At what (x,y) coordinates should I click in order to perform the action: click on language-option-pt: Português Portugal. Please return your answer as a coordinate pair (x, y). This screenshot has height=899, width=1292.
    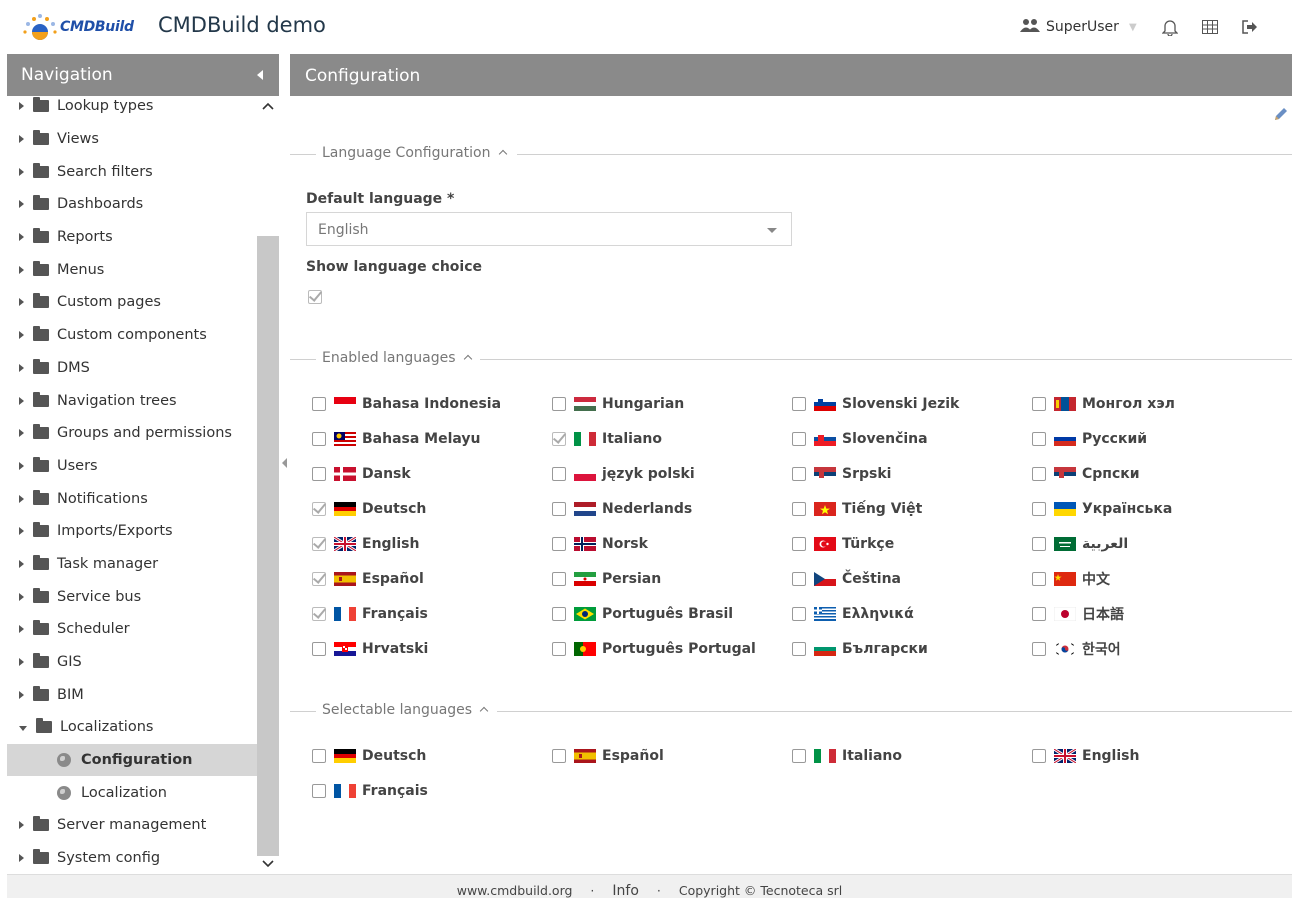
    Looking at the image, I should click on (672, 648).